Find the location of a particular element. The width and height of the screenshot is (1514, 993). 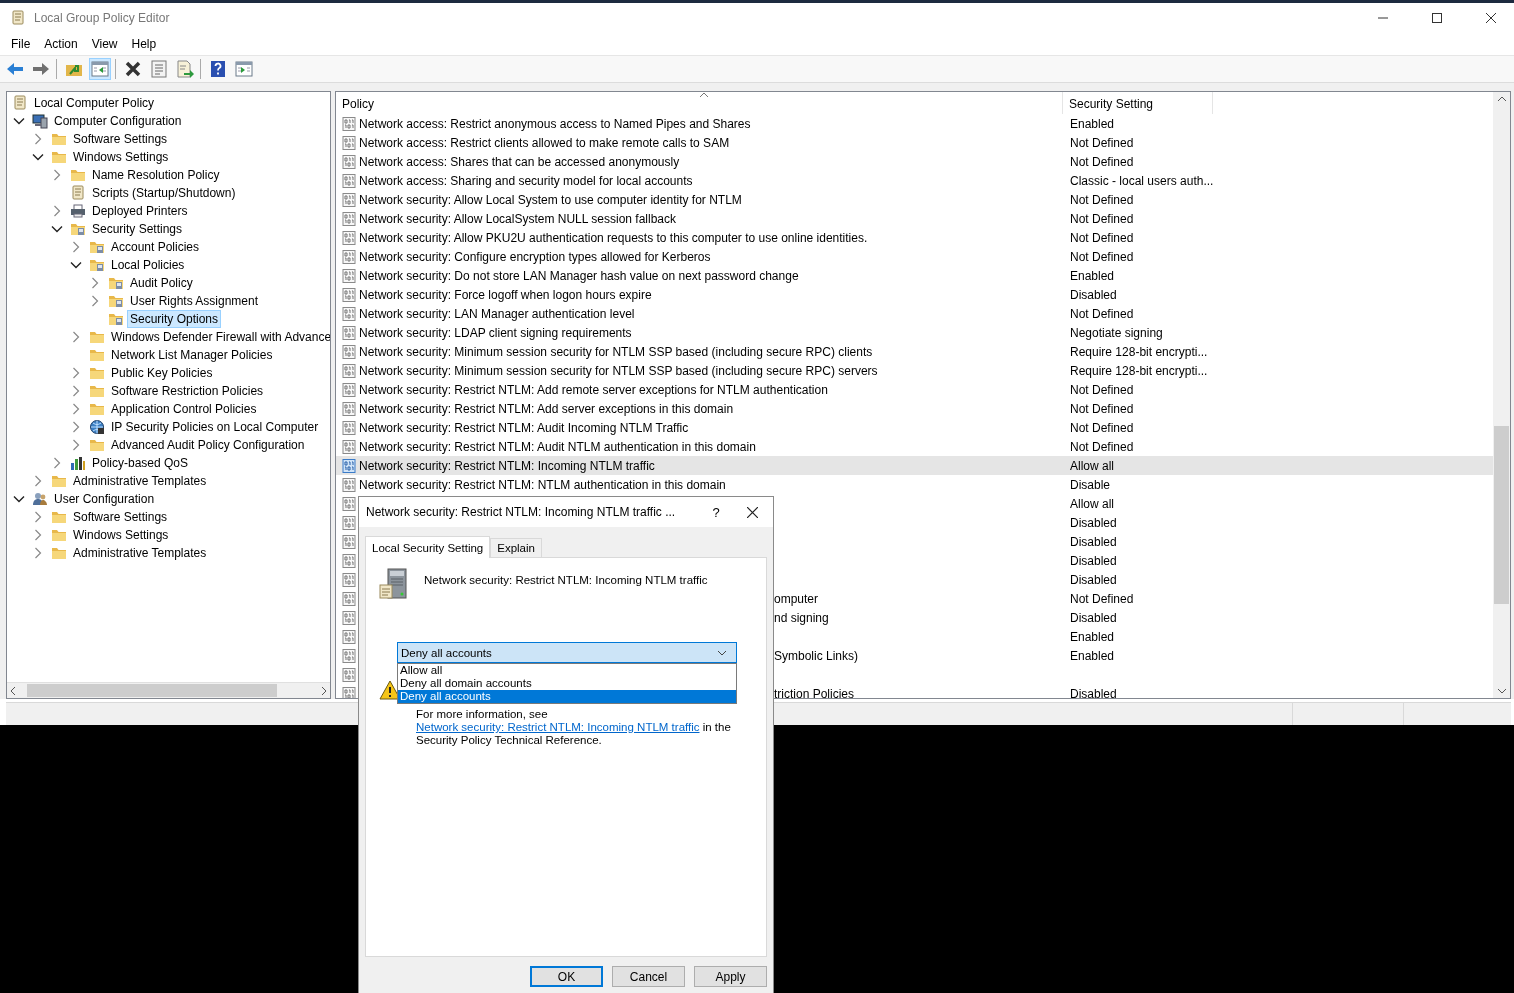

dropdown-option: Allow all is located at coordinates (567, 670).